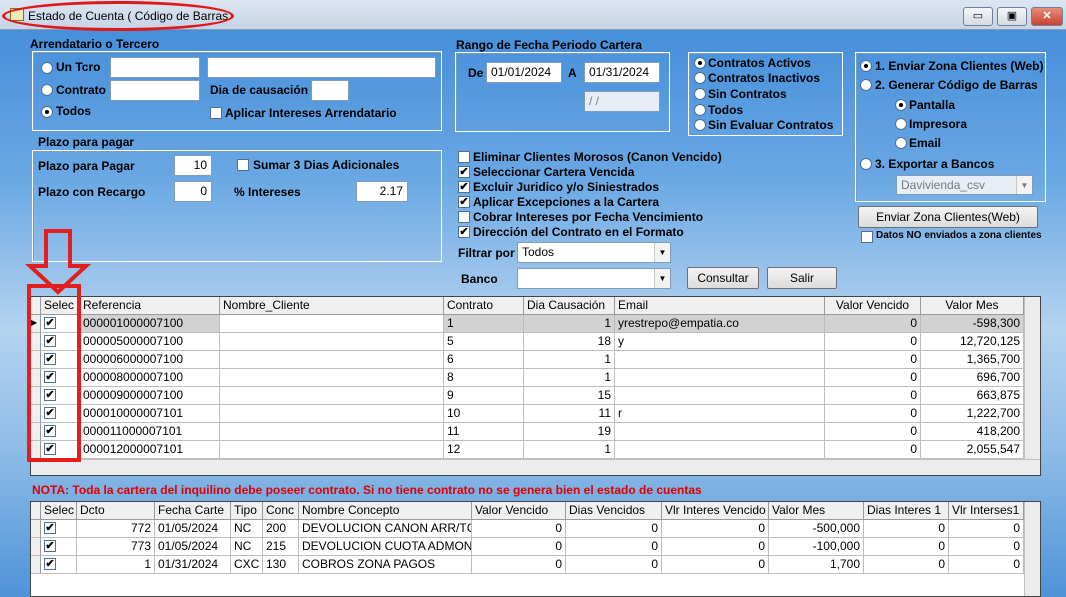 The height and width of the screenshot is (597, 1066). I want to click on grid1-hscrollbar, so click(535, 467).